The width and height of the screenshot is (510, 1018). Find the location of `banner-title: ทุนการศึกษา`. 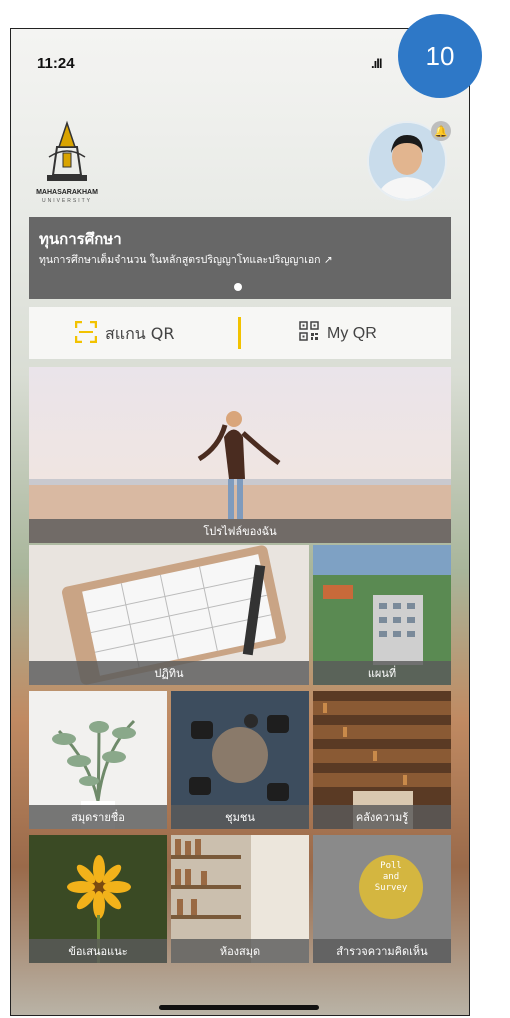

banner-title: ทุนการศึกษา is located at coordinates (80, 239).